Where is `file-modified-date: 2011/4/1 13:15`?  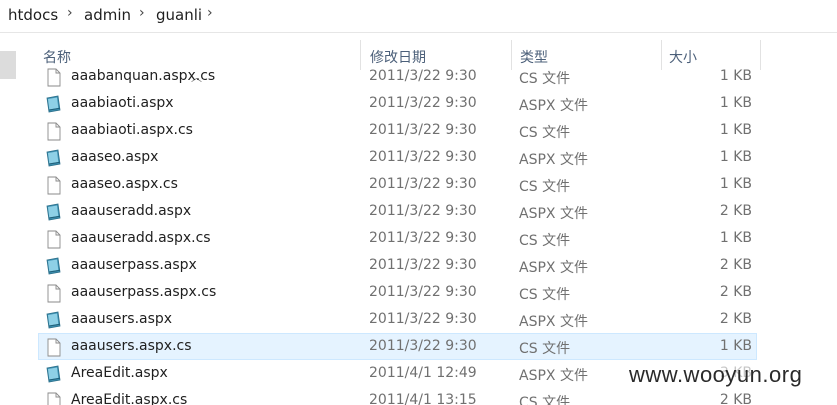
file-modified-date: 2011/4/1 13:15 is located at coordinates (423, 398).